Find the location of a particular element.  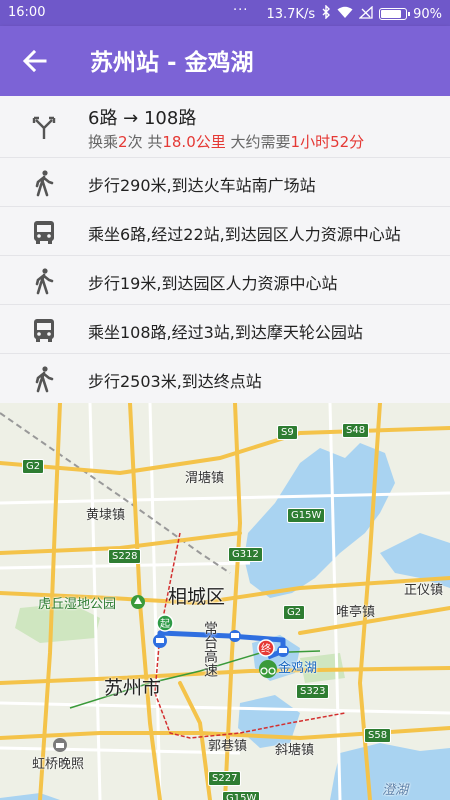

arrow-back-icon is located at coordinates (35, 64).